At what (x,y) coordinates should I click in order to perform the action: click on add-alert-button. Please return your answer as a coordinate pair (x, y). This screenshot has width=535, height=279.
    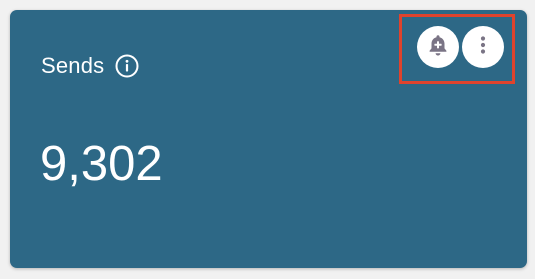
    Looking at the image, I should click on (438, 47).